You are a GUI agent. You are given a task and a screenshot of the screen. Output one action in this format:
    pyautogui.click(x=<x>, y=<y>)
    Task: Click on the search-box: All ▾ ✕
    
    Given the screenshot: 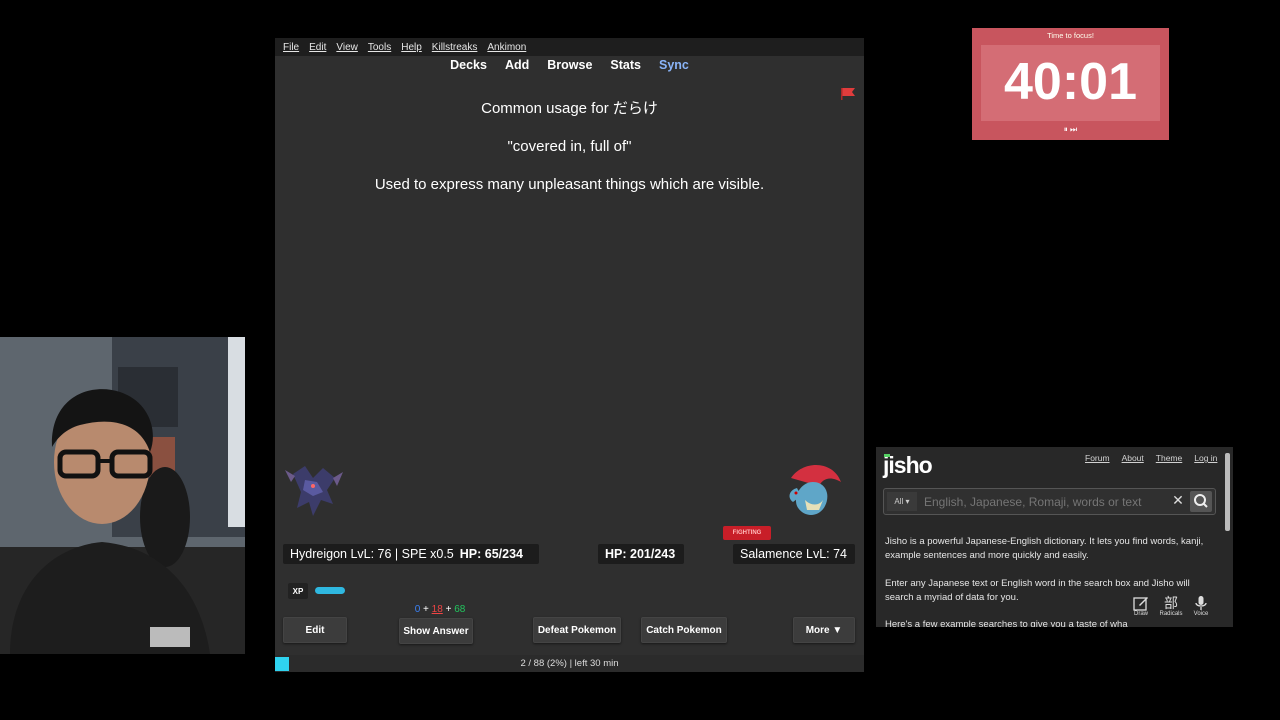 What is the action you would take?
    pyautogui.click(x=1049, y=501)
    